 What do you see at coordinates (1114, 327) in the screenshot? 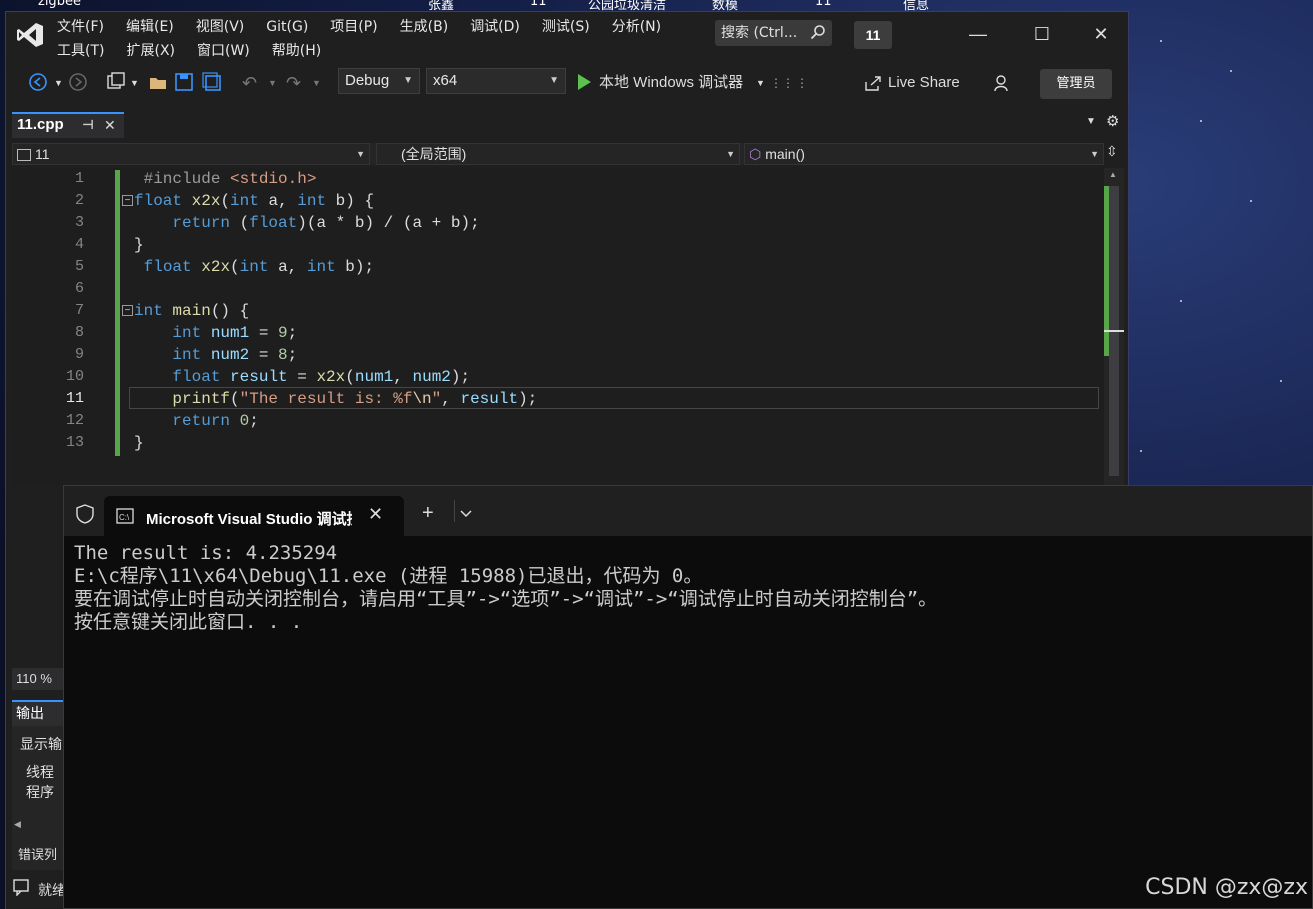
I see `vertical-scrollbar: ▲` at bounding box center [1114, 327].